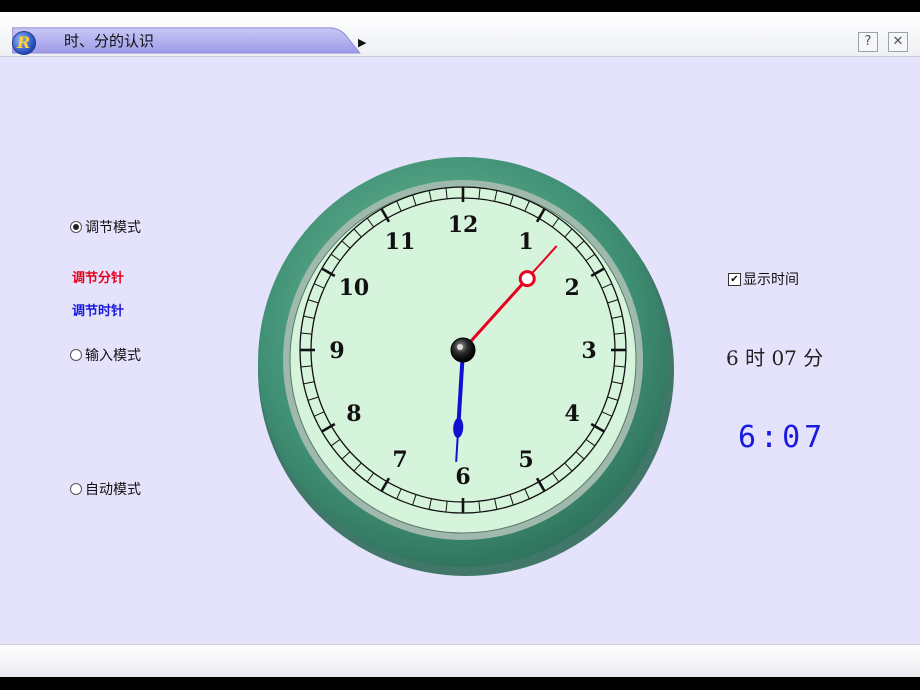  Describe the element at coordinates (527, 279) in the screenshot. I see `minute-hand-ring` at that location.